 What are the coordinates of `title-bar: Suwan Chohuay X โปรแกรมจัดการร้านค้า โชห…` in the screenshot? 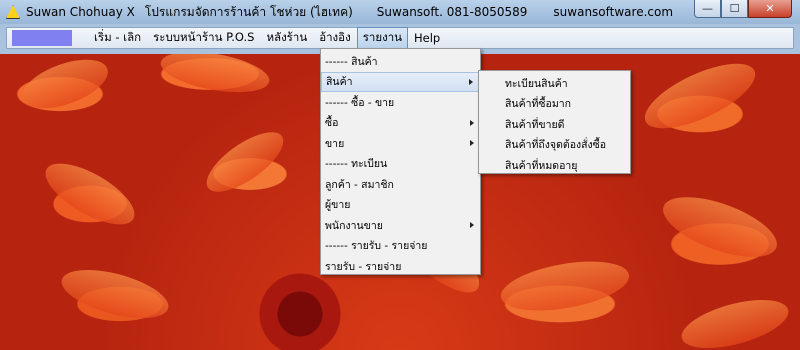 It's located at (400, 12).